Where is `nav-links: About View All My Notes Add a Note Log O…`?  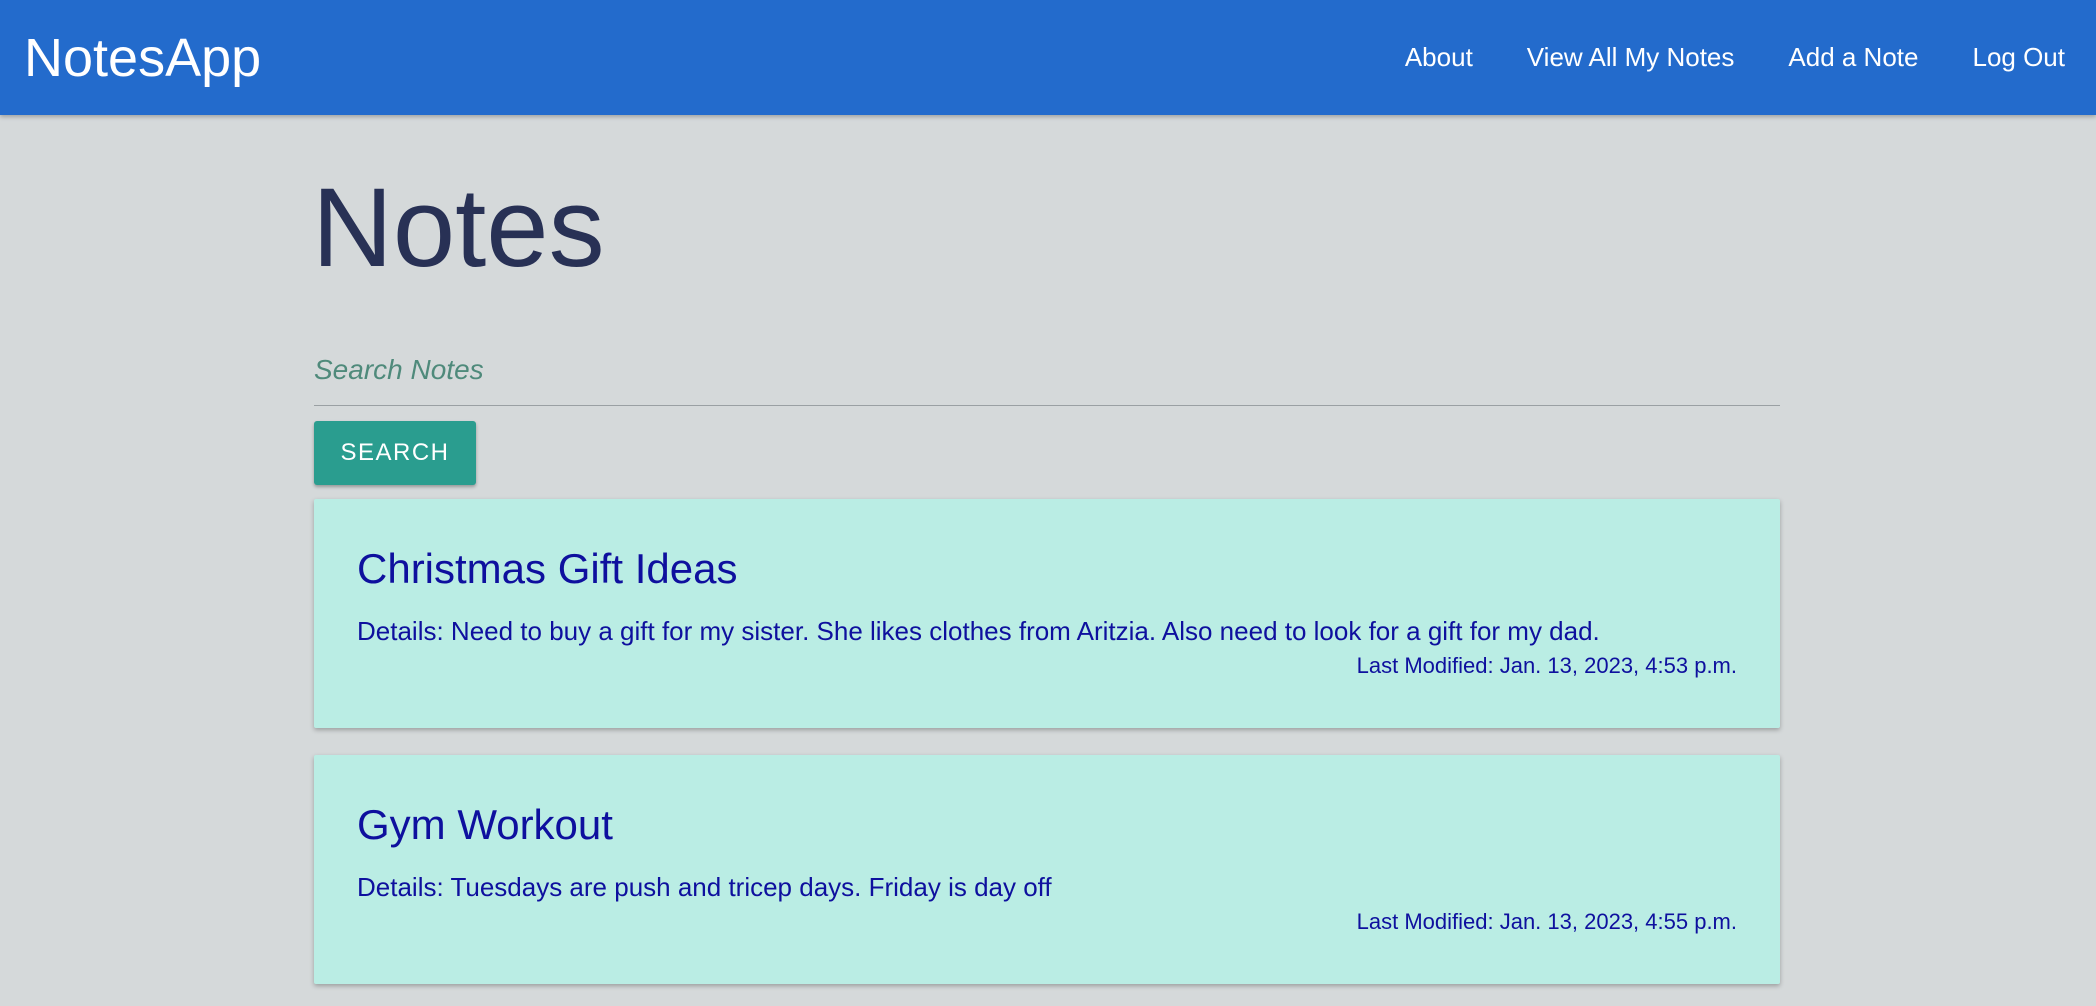 nav-links: About View All My Notes Add a Note Log O… is located at coordinates (1735, 57).